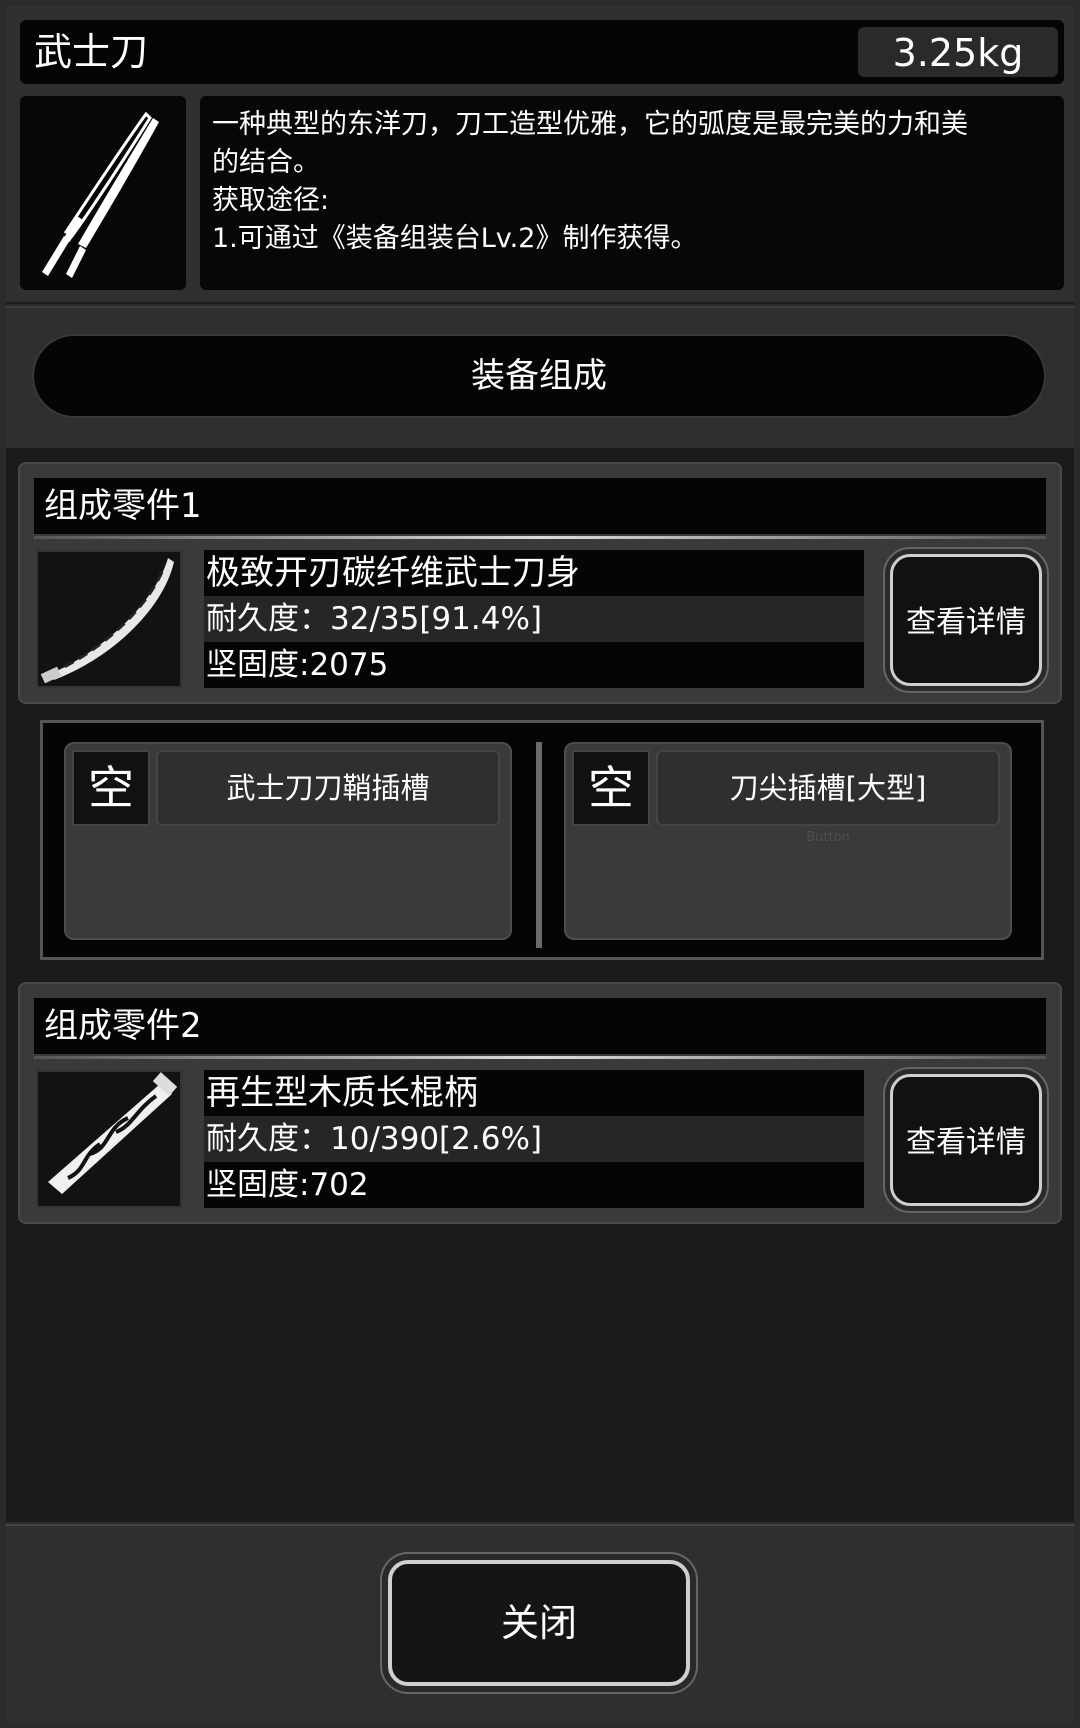 The height and width of the screenshot is (1728, 1080). I want to click on item-title-bar: 武士刀 3.25kg, so click(542, 52).